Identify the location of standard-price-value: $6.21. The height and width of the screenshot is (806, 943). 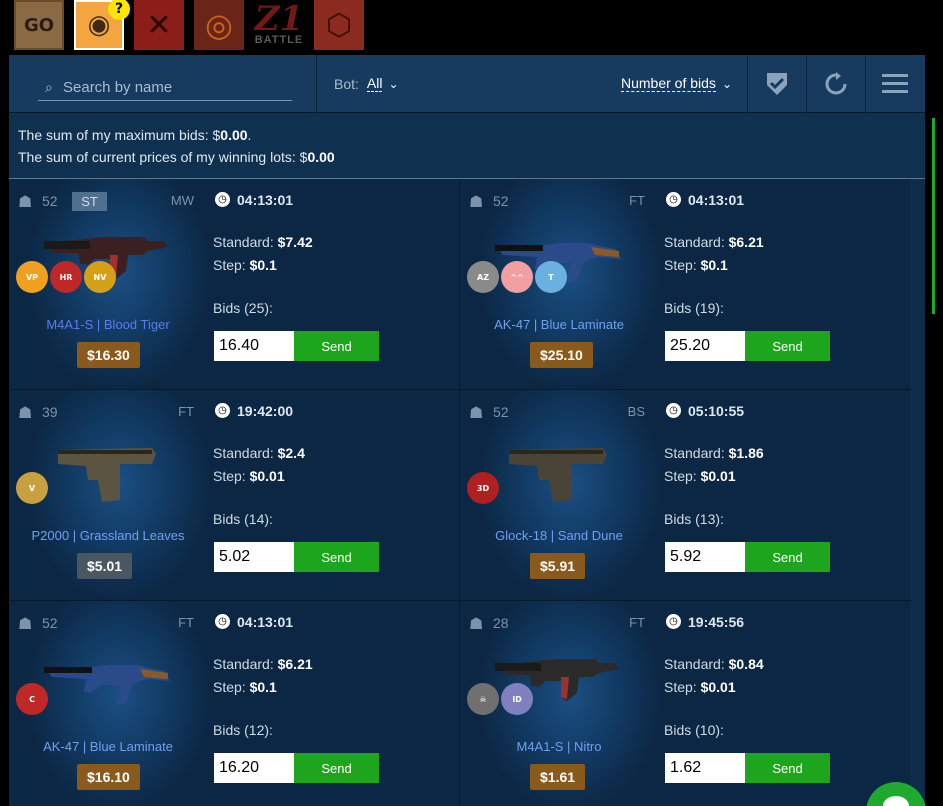
(746, 242).